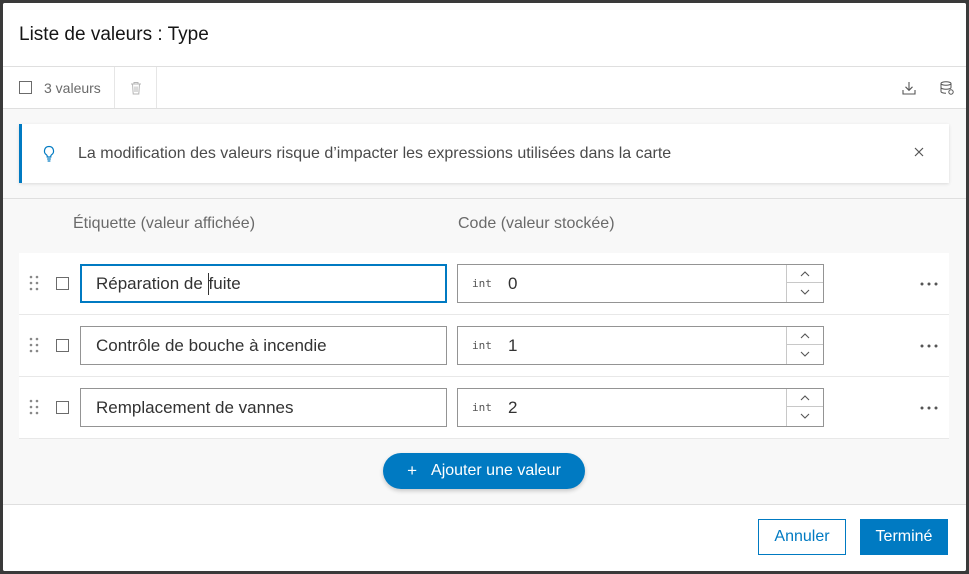 The width and height of the screenshot is (969, 574). Describe the element at coordinates (802, 537) in the screenshot. I see `cancel-button: Annuler` at that location.